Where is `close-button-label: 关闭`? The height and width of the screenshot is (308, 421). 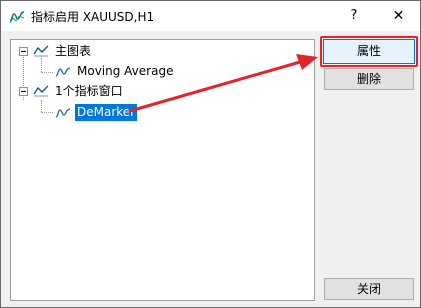
close-button-label: 关闭 is located at coordinates (368, 289).